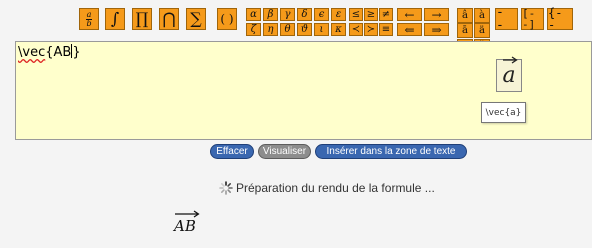 This screenshot has height=248, width=592. I want to click on formula-editor-text: \vec{AB}, so click(49, 52).